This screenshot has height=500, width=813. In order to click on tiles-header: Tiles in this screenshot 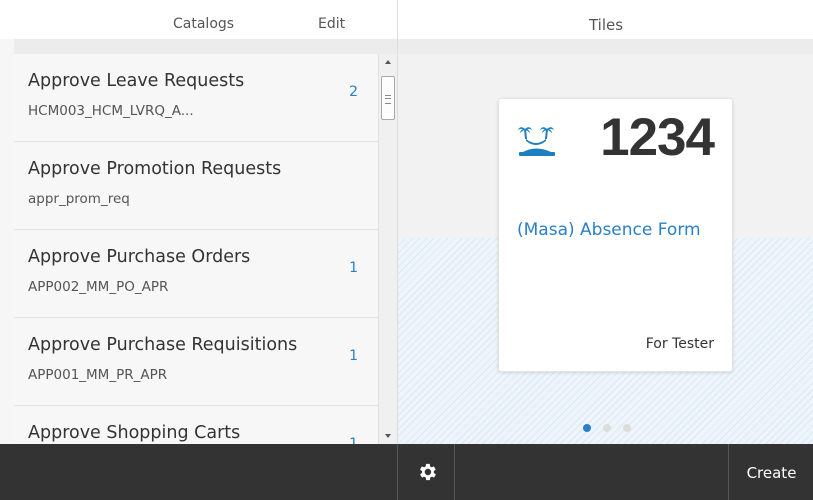, I will do `click(605, 19)`.